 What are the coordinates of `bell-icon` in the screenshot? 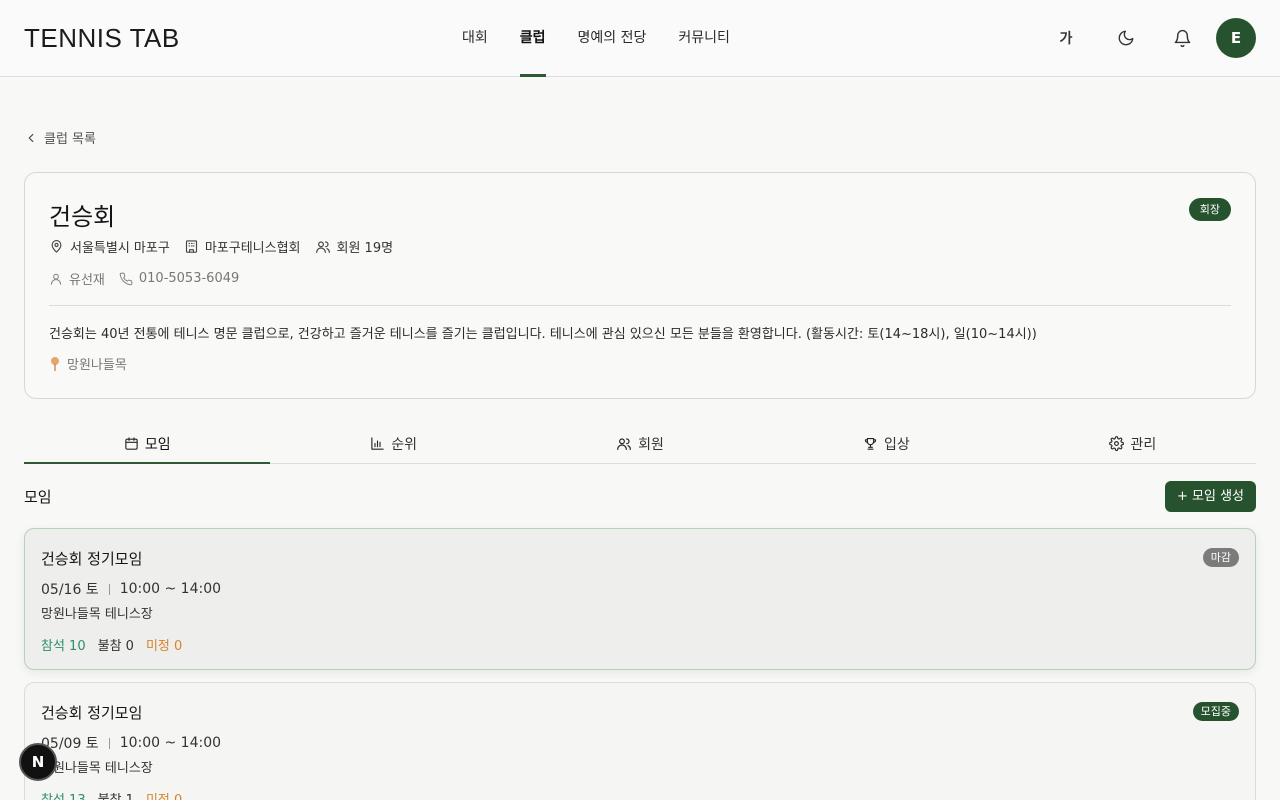 It's located at (1182, 38).